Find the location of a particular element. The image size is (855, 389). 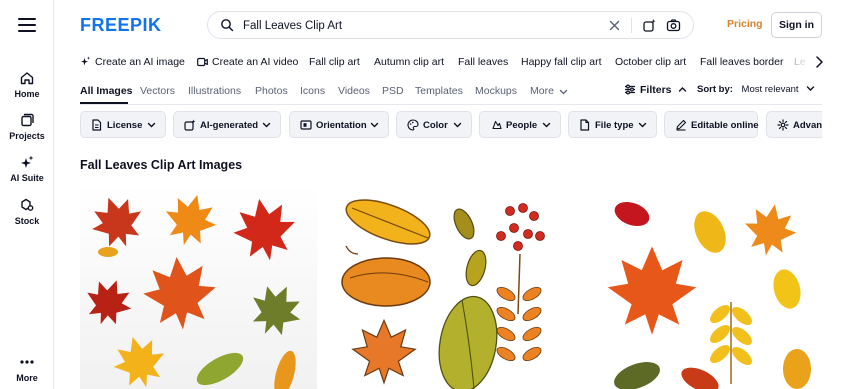

orientation-icon is located at coordinates (306, 125).